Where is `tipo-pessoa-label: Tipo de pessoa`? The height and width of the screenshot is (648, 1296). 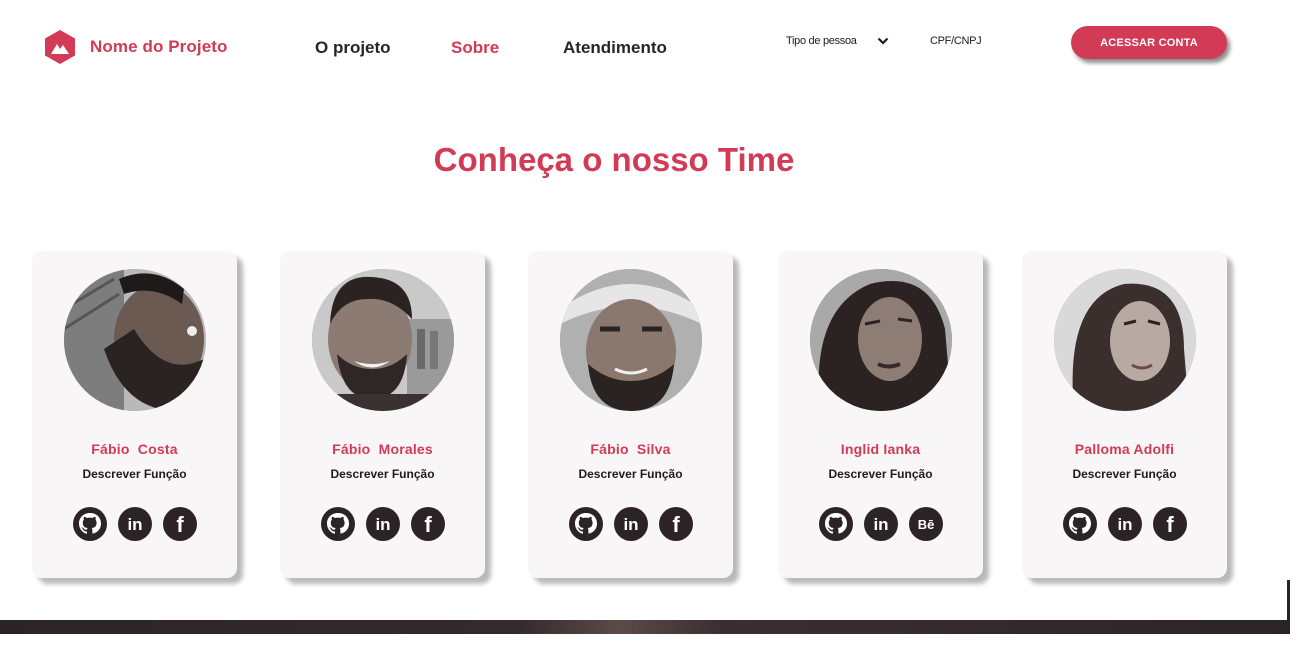
tipo-pessoa-label: Tipo de pessoa is located at coordinates (821, 41).